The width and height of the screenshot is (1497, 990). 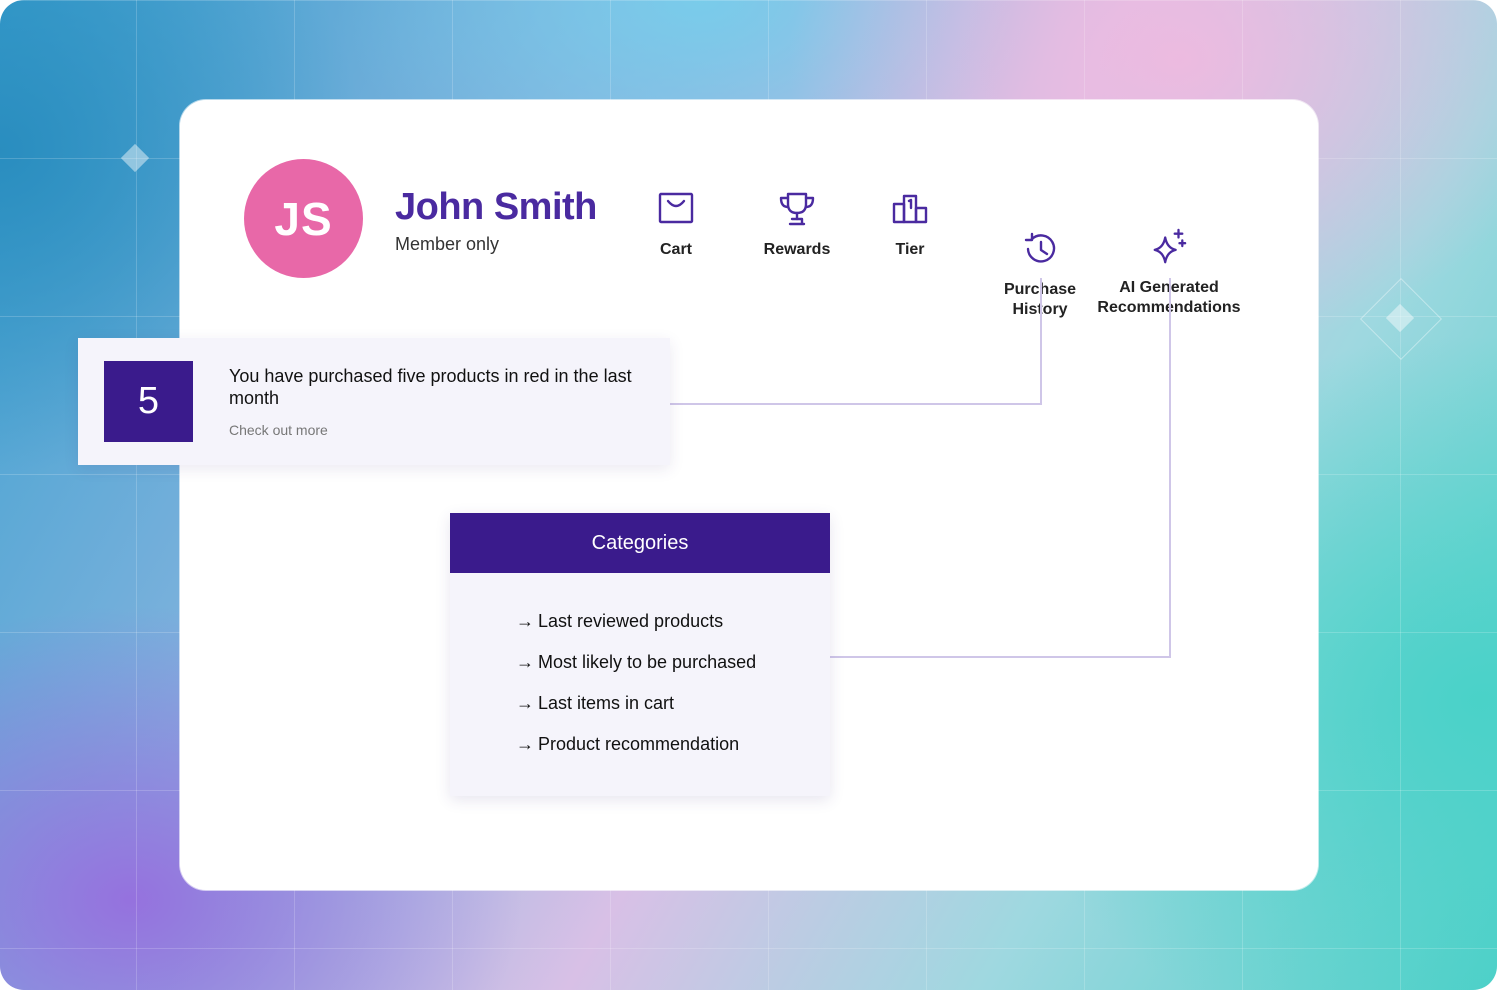 I want to click on nav-rewards: Rewards, so click(x=797, y=225).